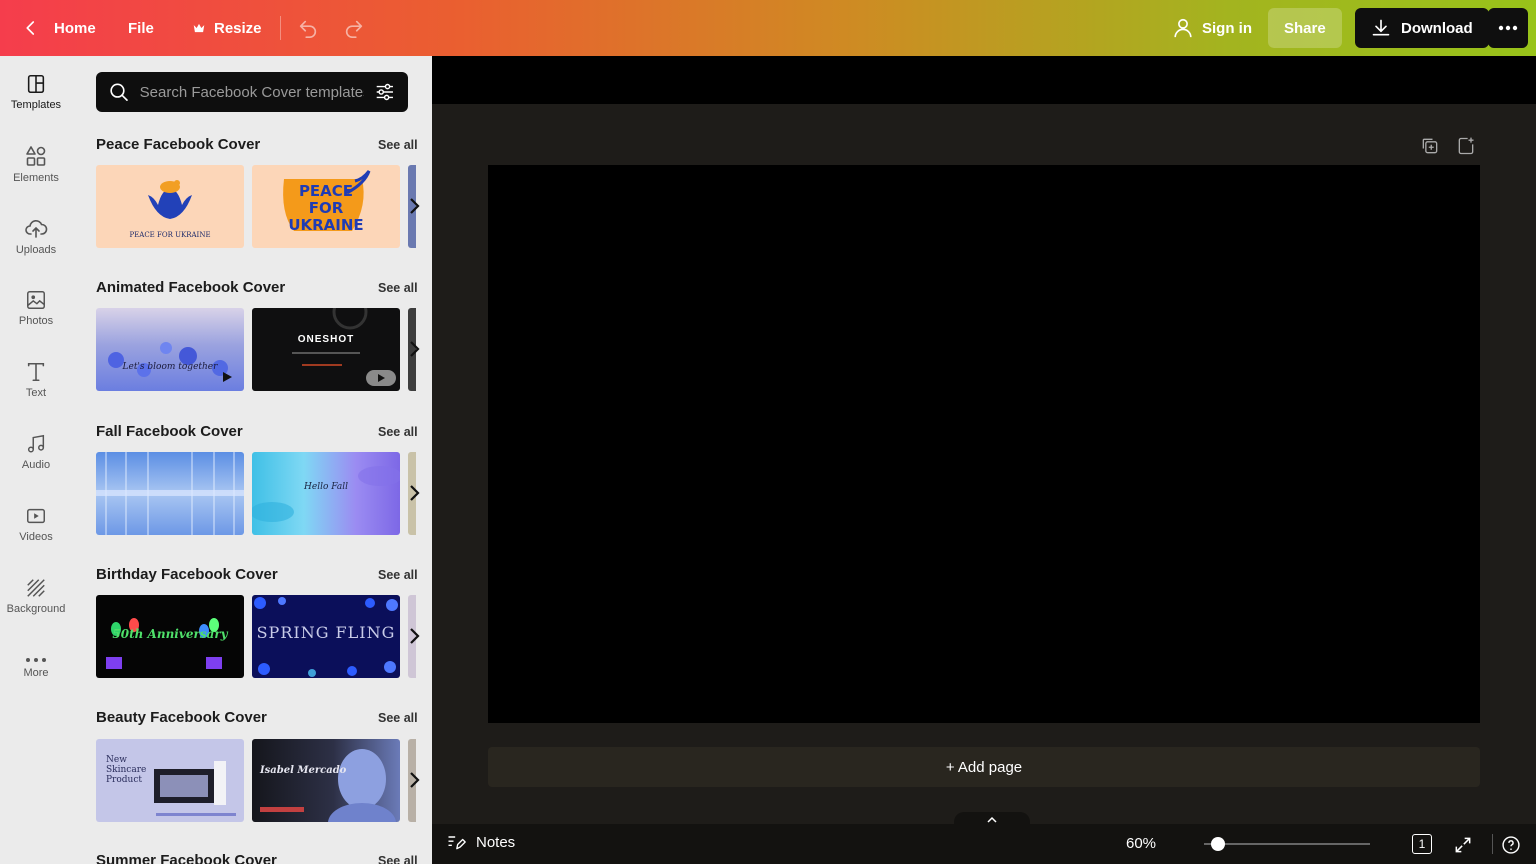  What do you see at coordinates (36, 588) in the screenshot?
I see `background-pattern-icon` at bounding box center [36, 588].